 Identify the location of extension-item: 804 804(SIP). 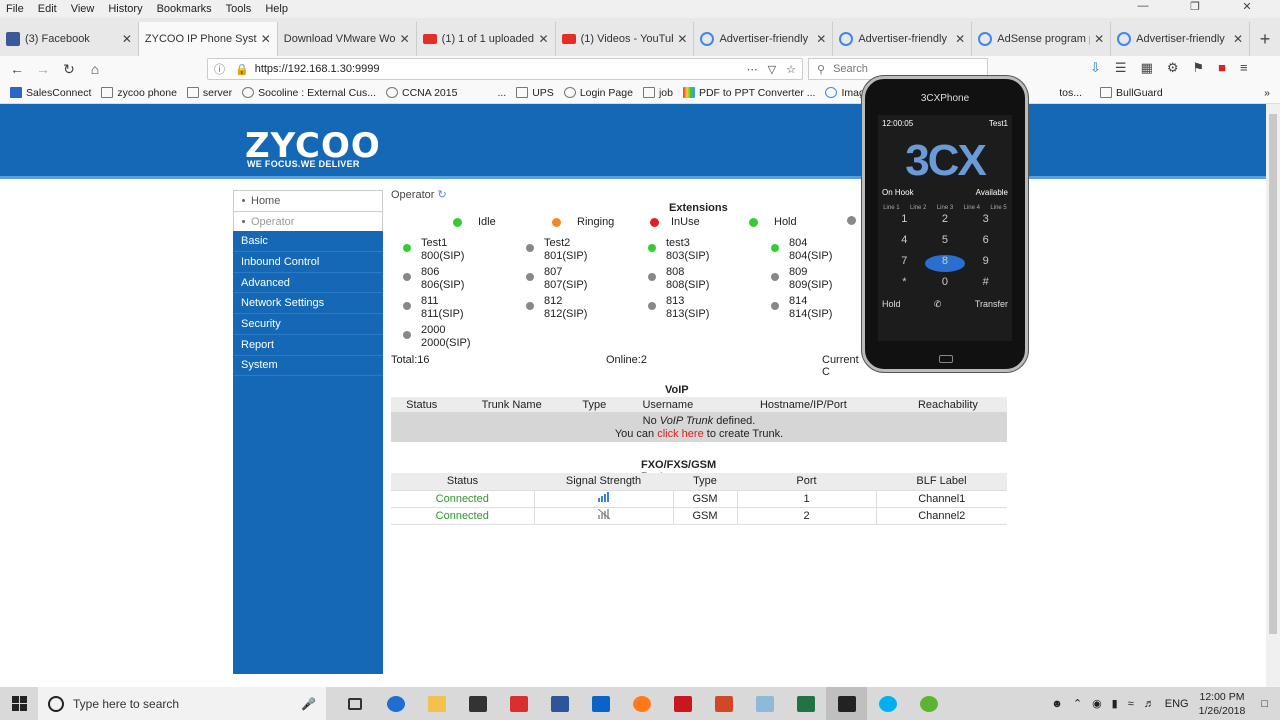
(801, 250).